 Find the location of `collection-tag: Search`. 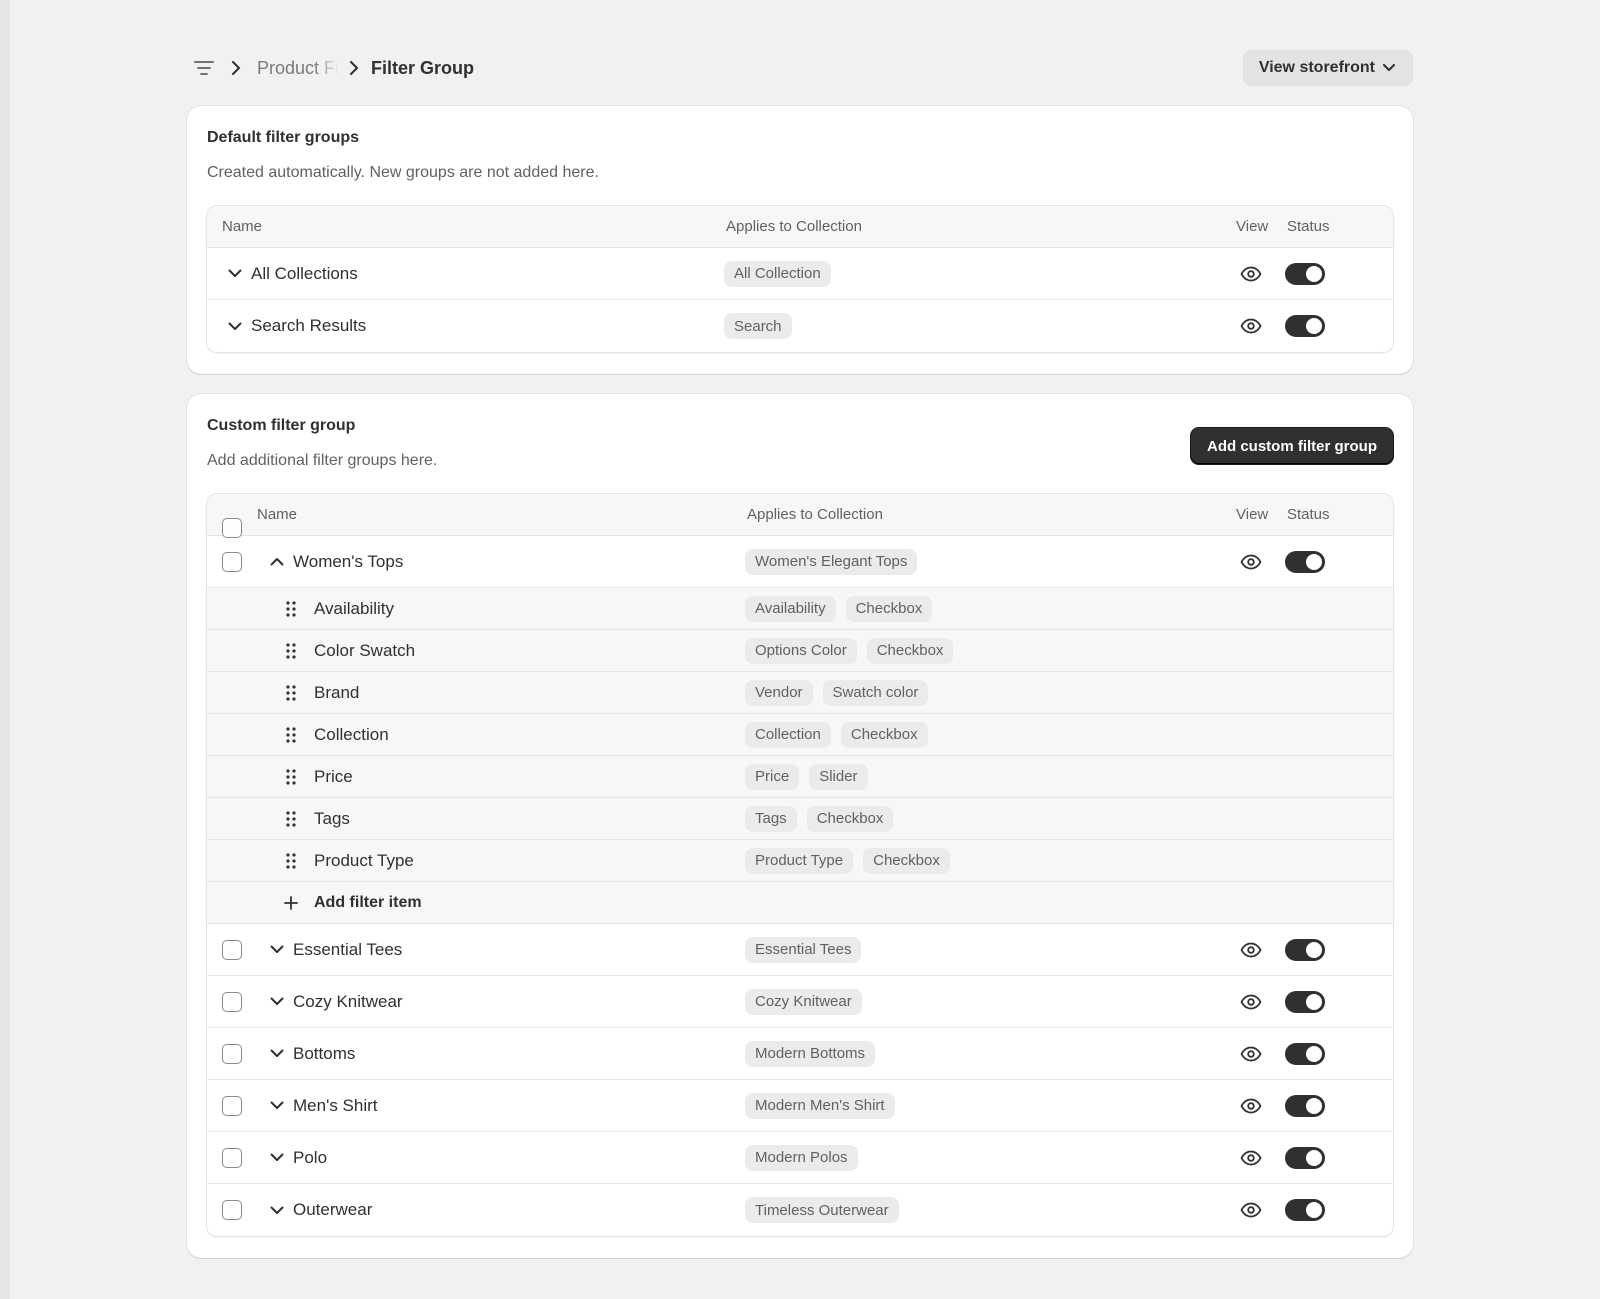

collection-tag: Search is located at coordinates (758, 326).